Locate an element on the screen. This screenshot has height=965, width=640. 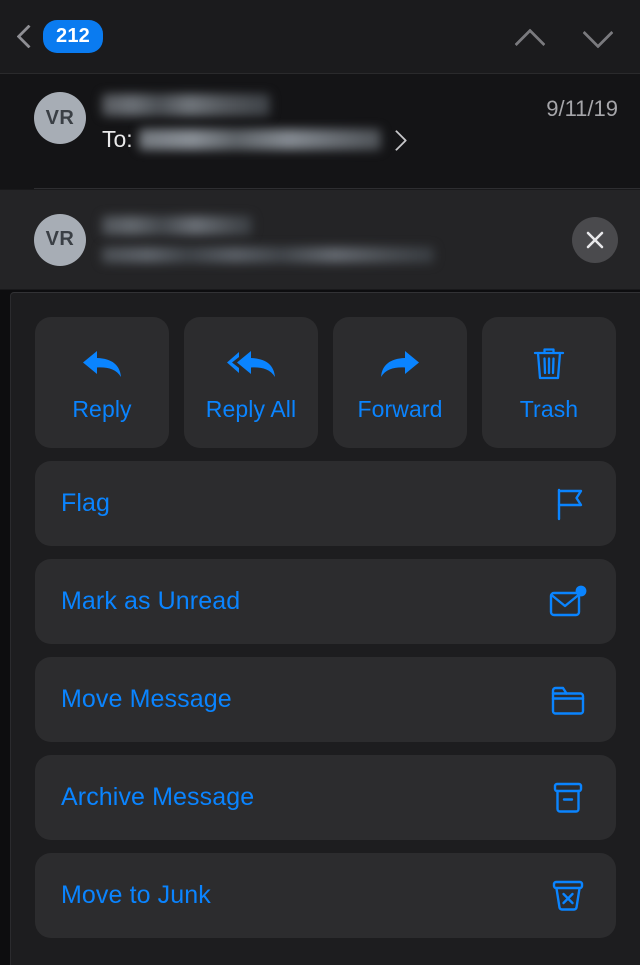
sender-name-redacted is located at coordinates (186, 105).